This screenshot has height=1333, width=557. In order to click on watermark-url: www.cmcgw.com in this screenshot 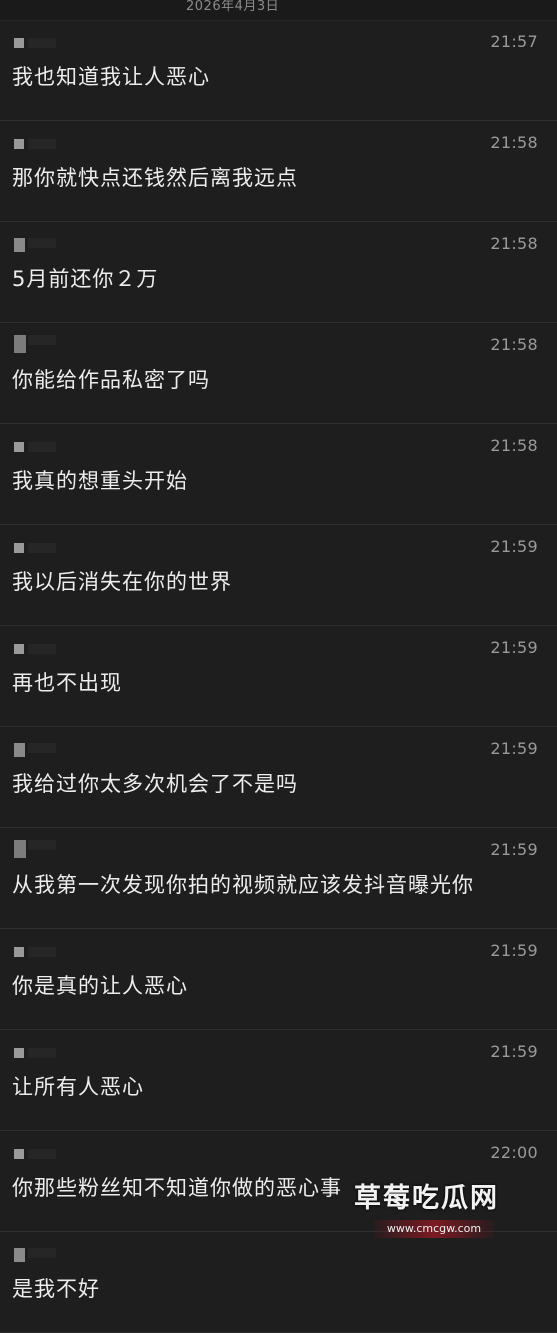, I will do `click(434, 1229)`.